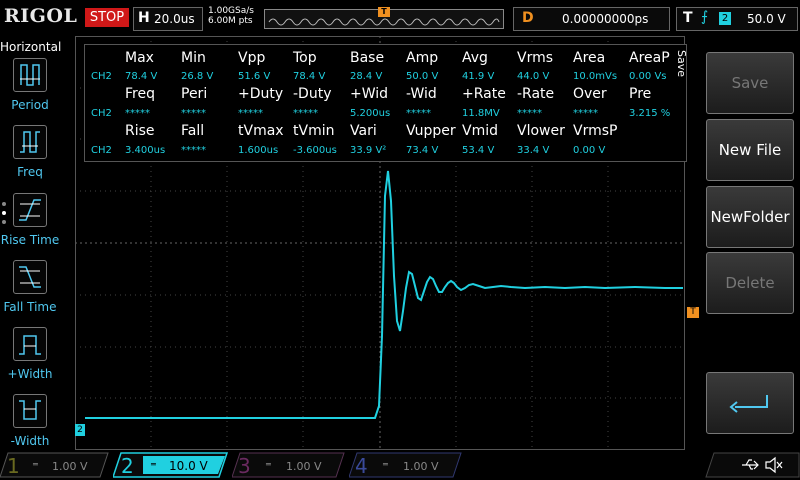 The image size is (800, 480). I want to click on measurement-header: Pre, so click(640, 94).